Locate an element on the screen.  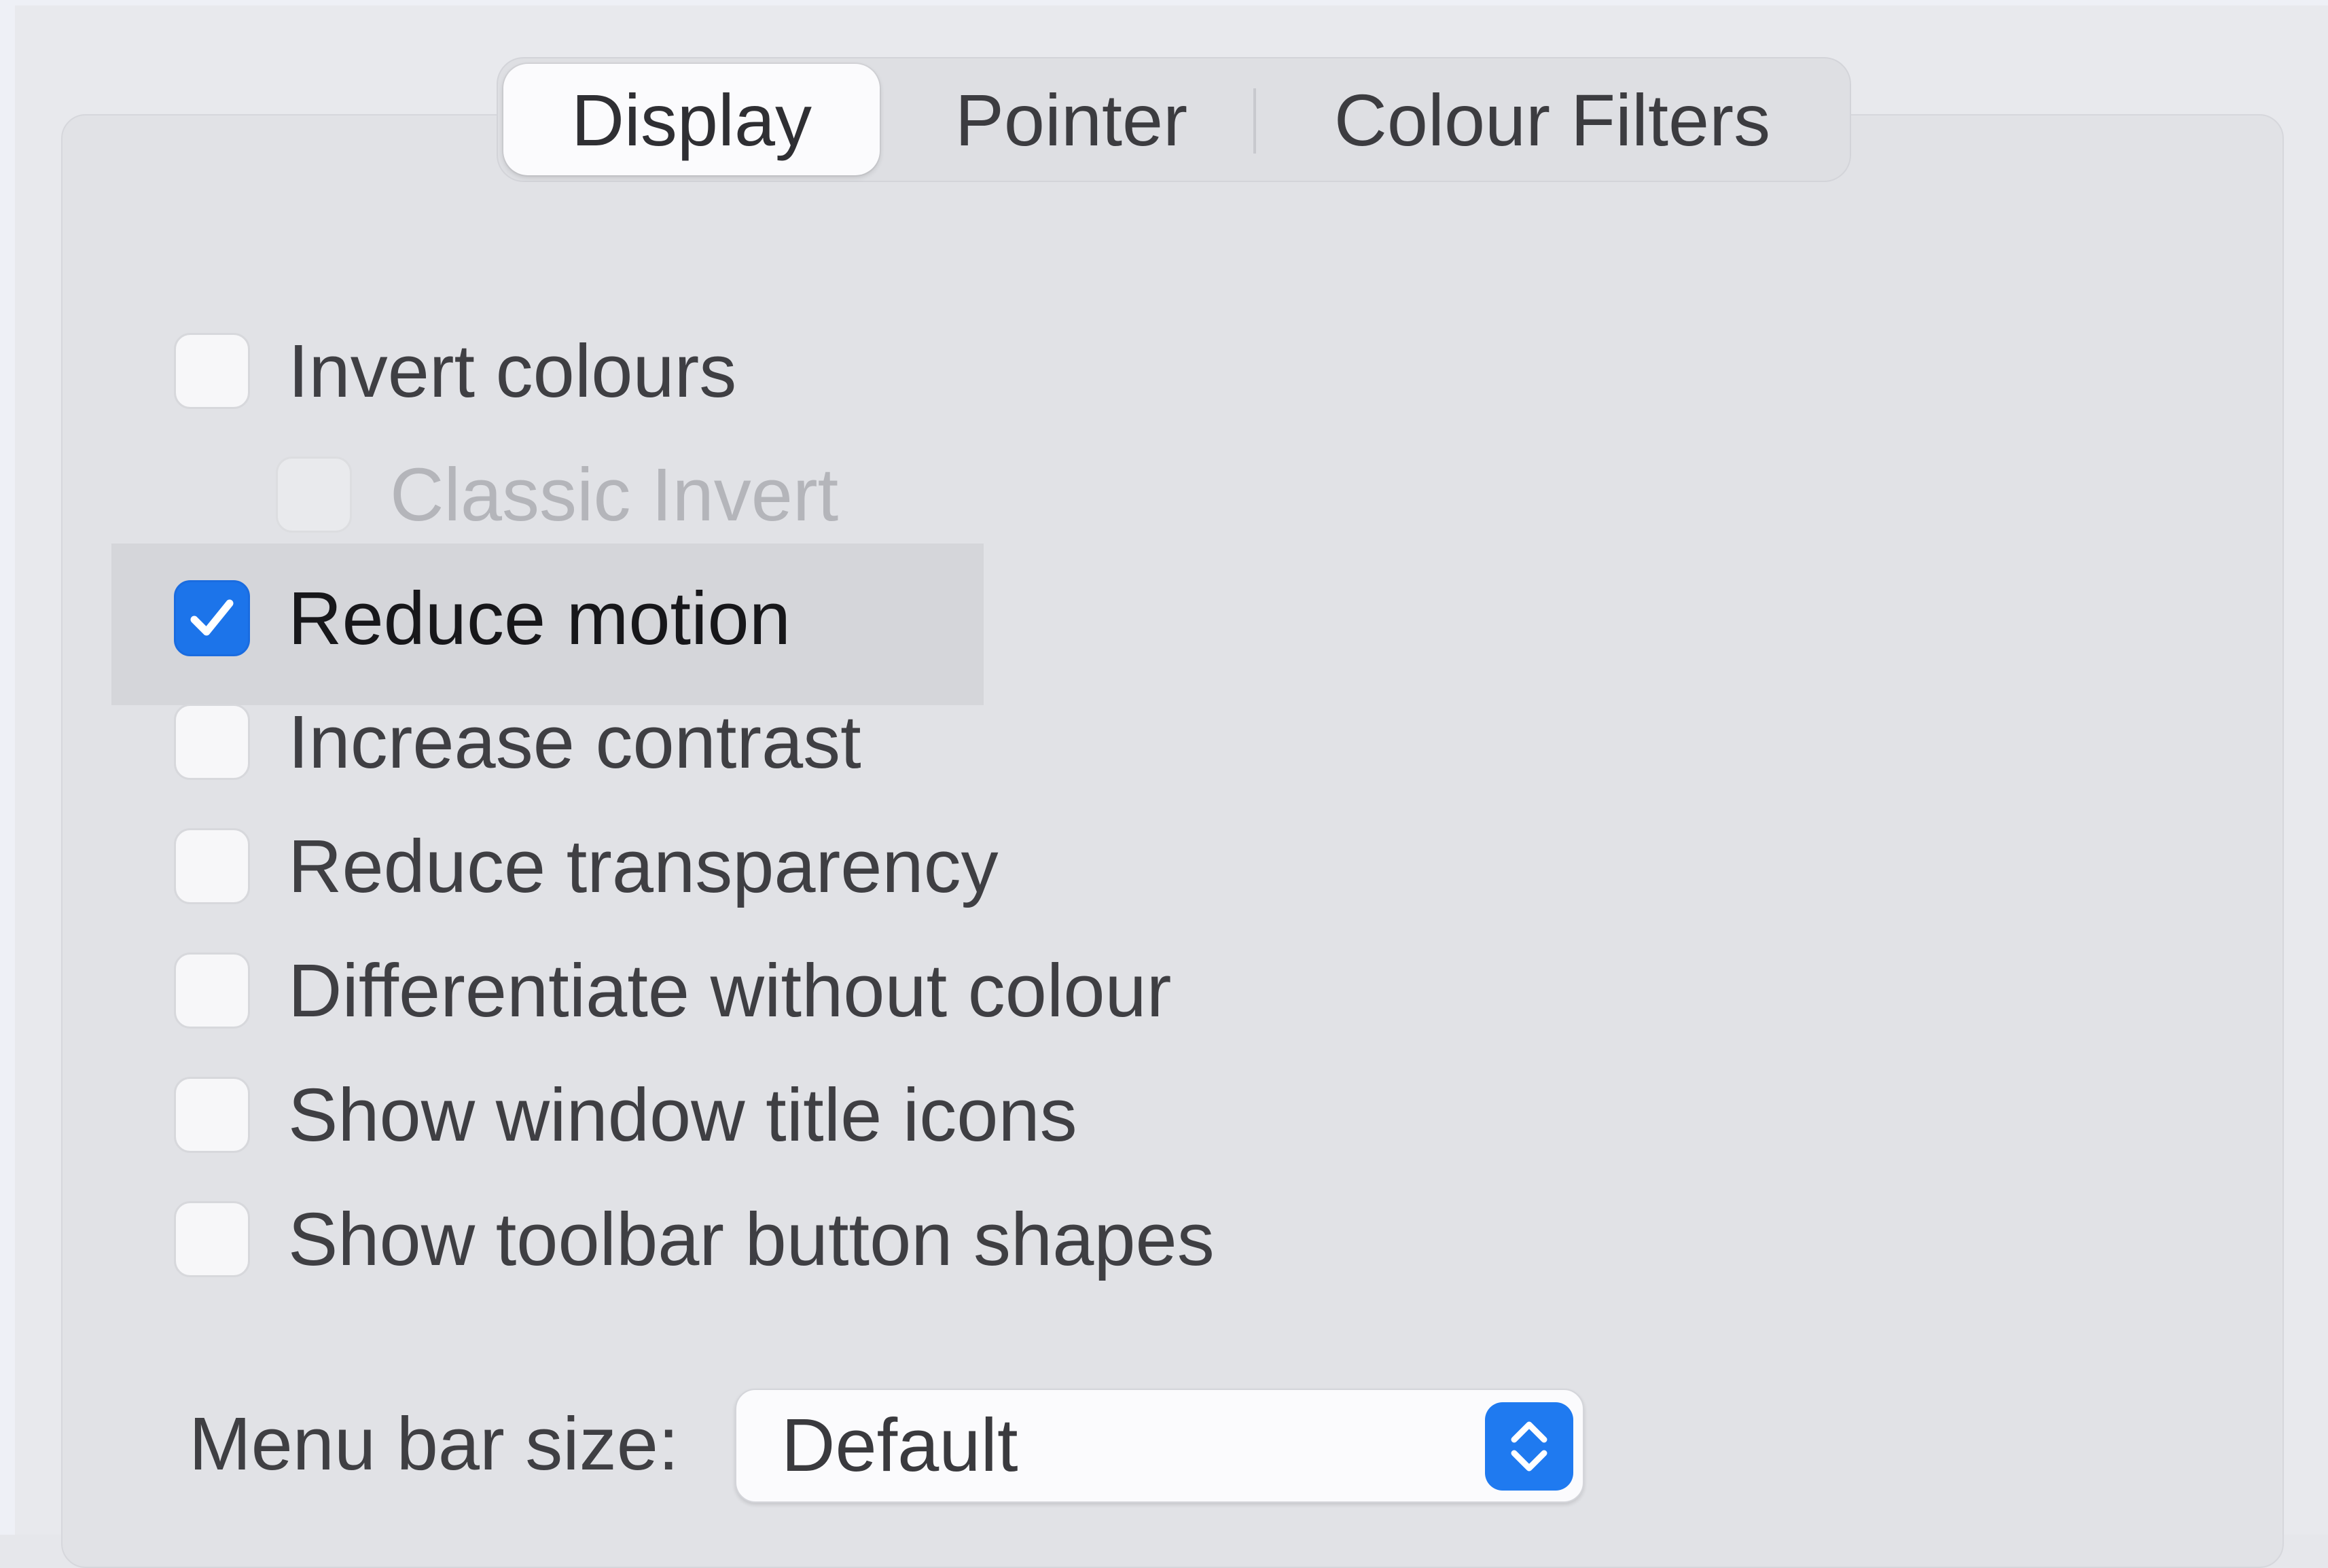
differentiate-without-colour-option: Differentiate without colour is located at coordinates (673, 991).